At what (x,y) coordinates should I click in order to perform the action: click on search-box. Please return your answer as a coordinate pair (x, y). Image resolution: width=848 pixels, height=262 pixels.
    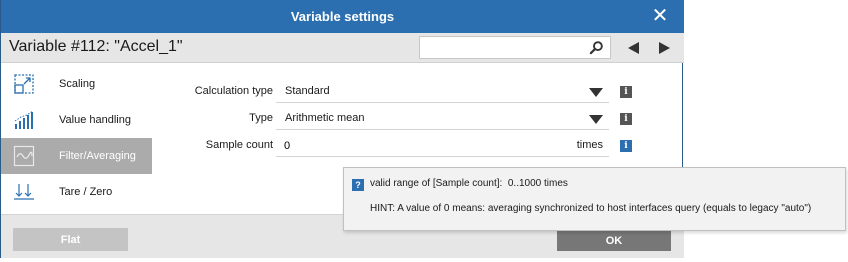
    Looking at the image, I should click on (515, 47).